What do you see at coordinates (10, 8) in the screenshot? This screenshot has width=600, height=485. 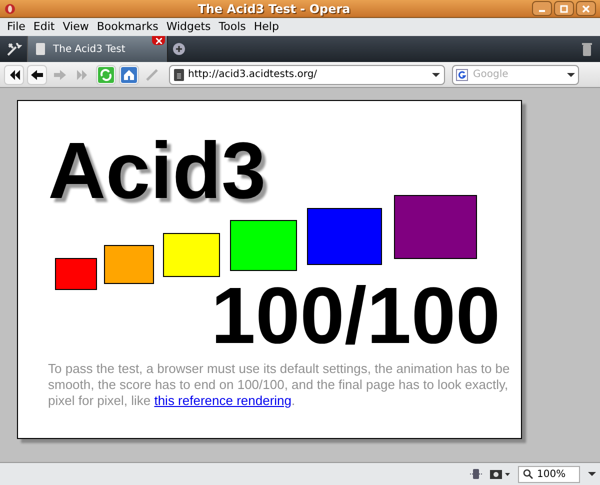 I see `opera-logo-icon` at bounding box center [10, 8].